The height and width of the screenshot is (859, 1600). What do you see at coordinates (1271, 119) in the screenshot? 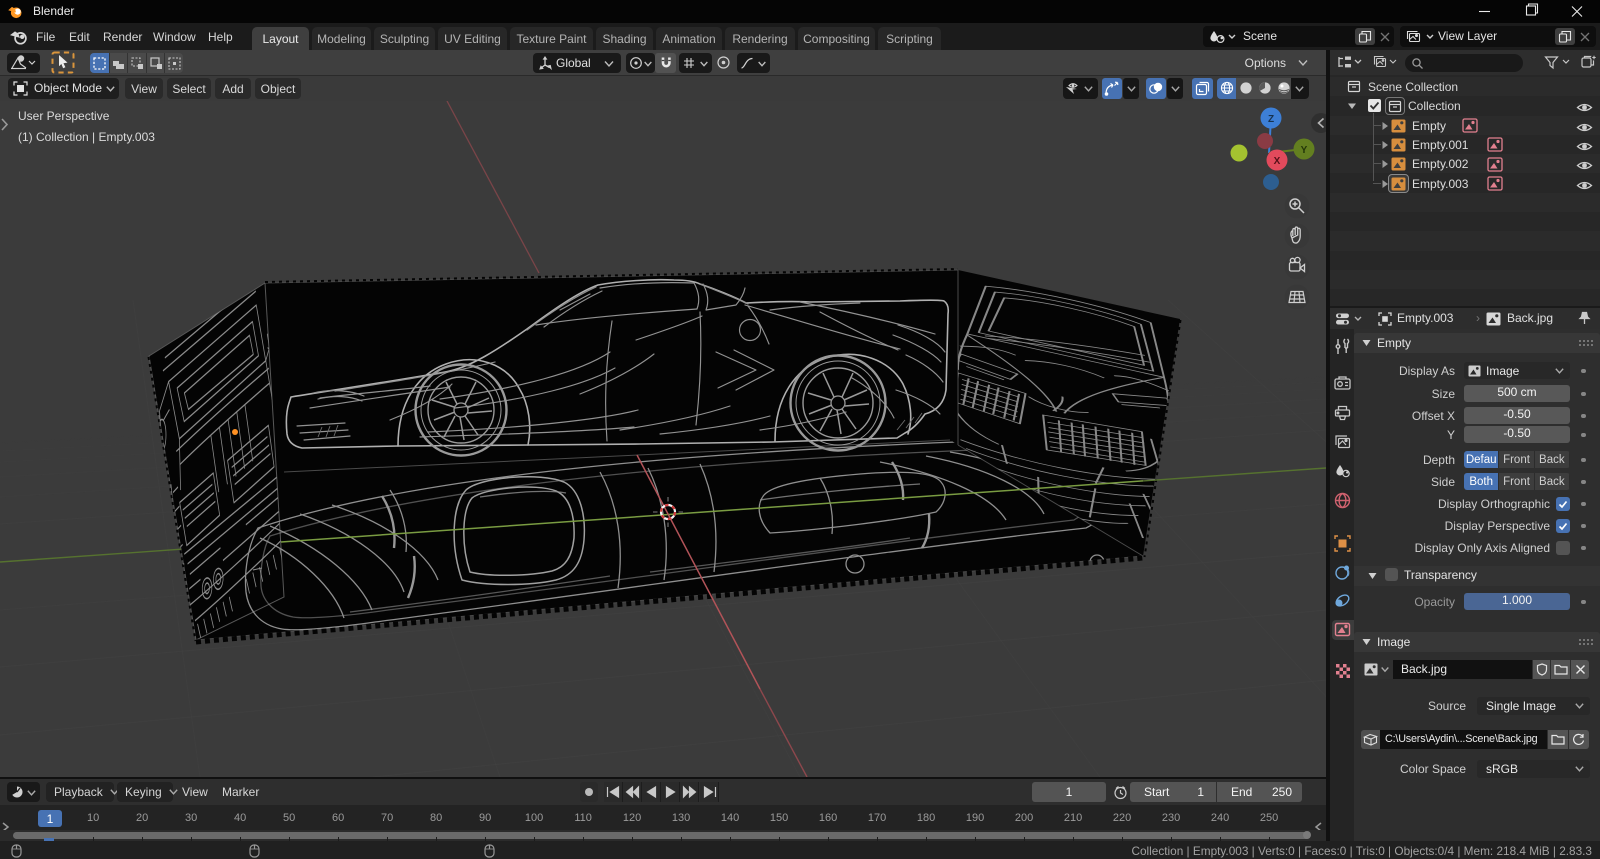
I see `svg-text: Z` at bounding box center [1271, 119].